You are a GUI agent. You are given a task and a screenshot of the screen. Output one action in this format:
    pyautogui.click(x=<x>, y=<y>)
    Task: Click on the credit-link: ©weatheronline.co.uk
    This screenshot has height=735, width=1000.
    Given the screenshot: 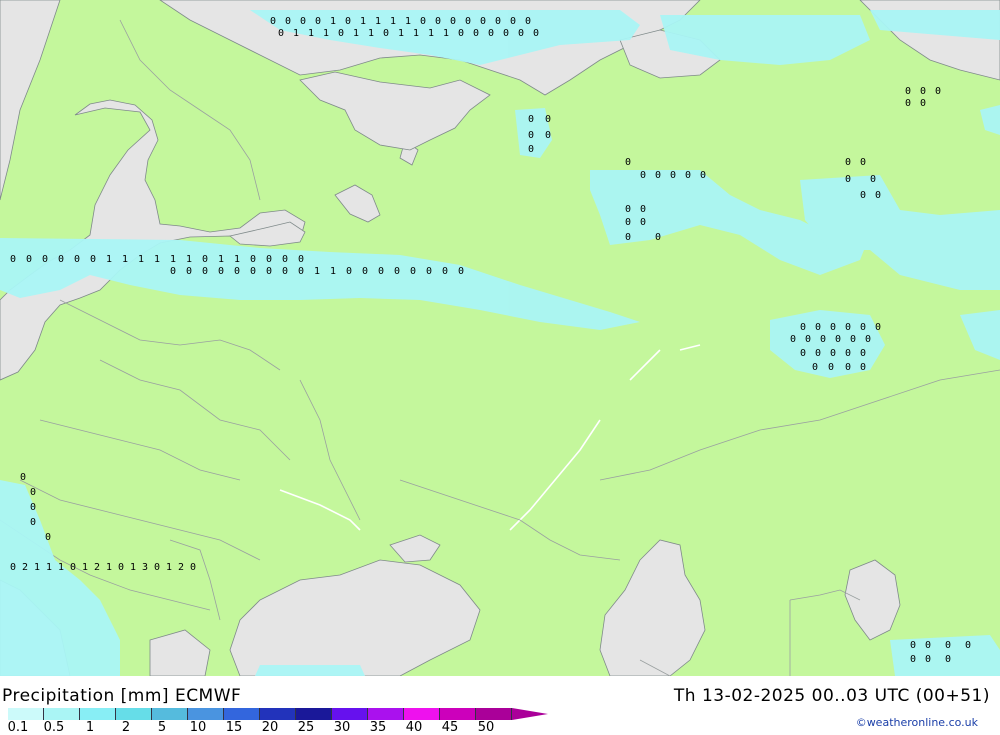 What is the action you would take?
    pyautogui.click(x=917, y=722)
    